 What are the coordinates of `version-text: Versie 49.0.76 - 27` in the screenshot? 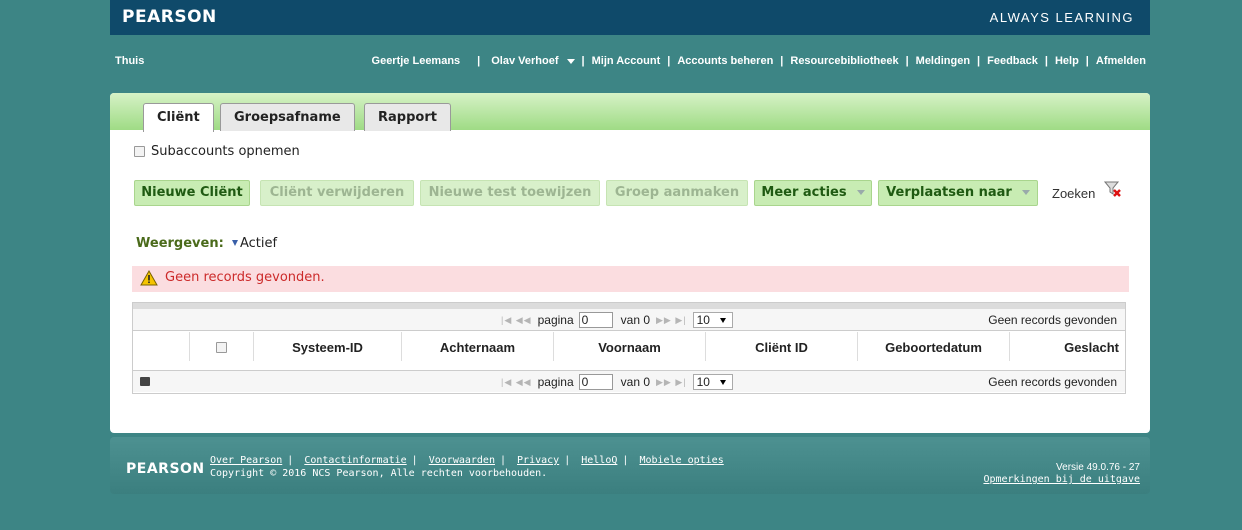 It's located at (1098, 467).